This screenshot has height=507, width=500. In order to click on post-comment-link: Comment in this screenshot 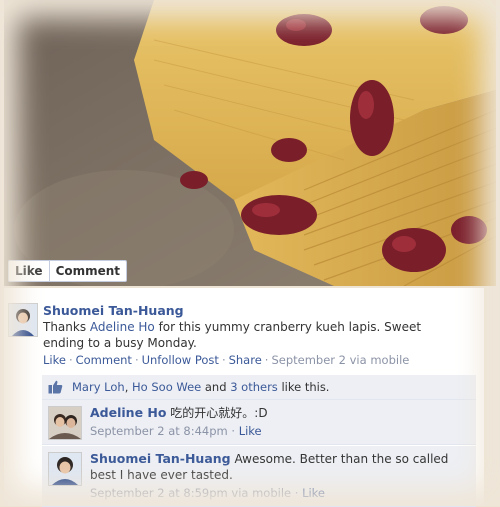, I will do `click(104, 360)`.